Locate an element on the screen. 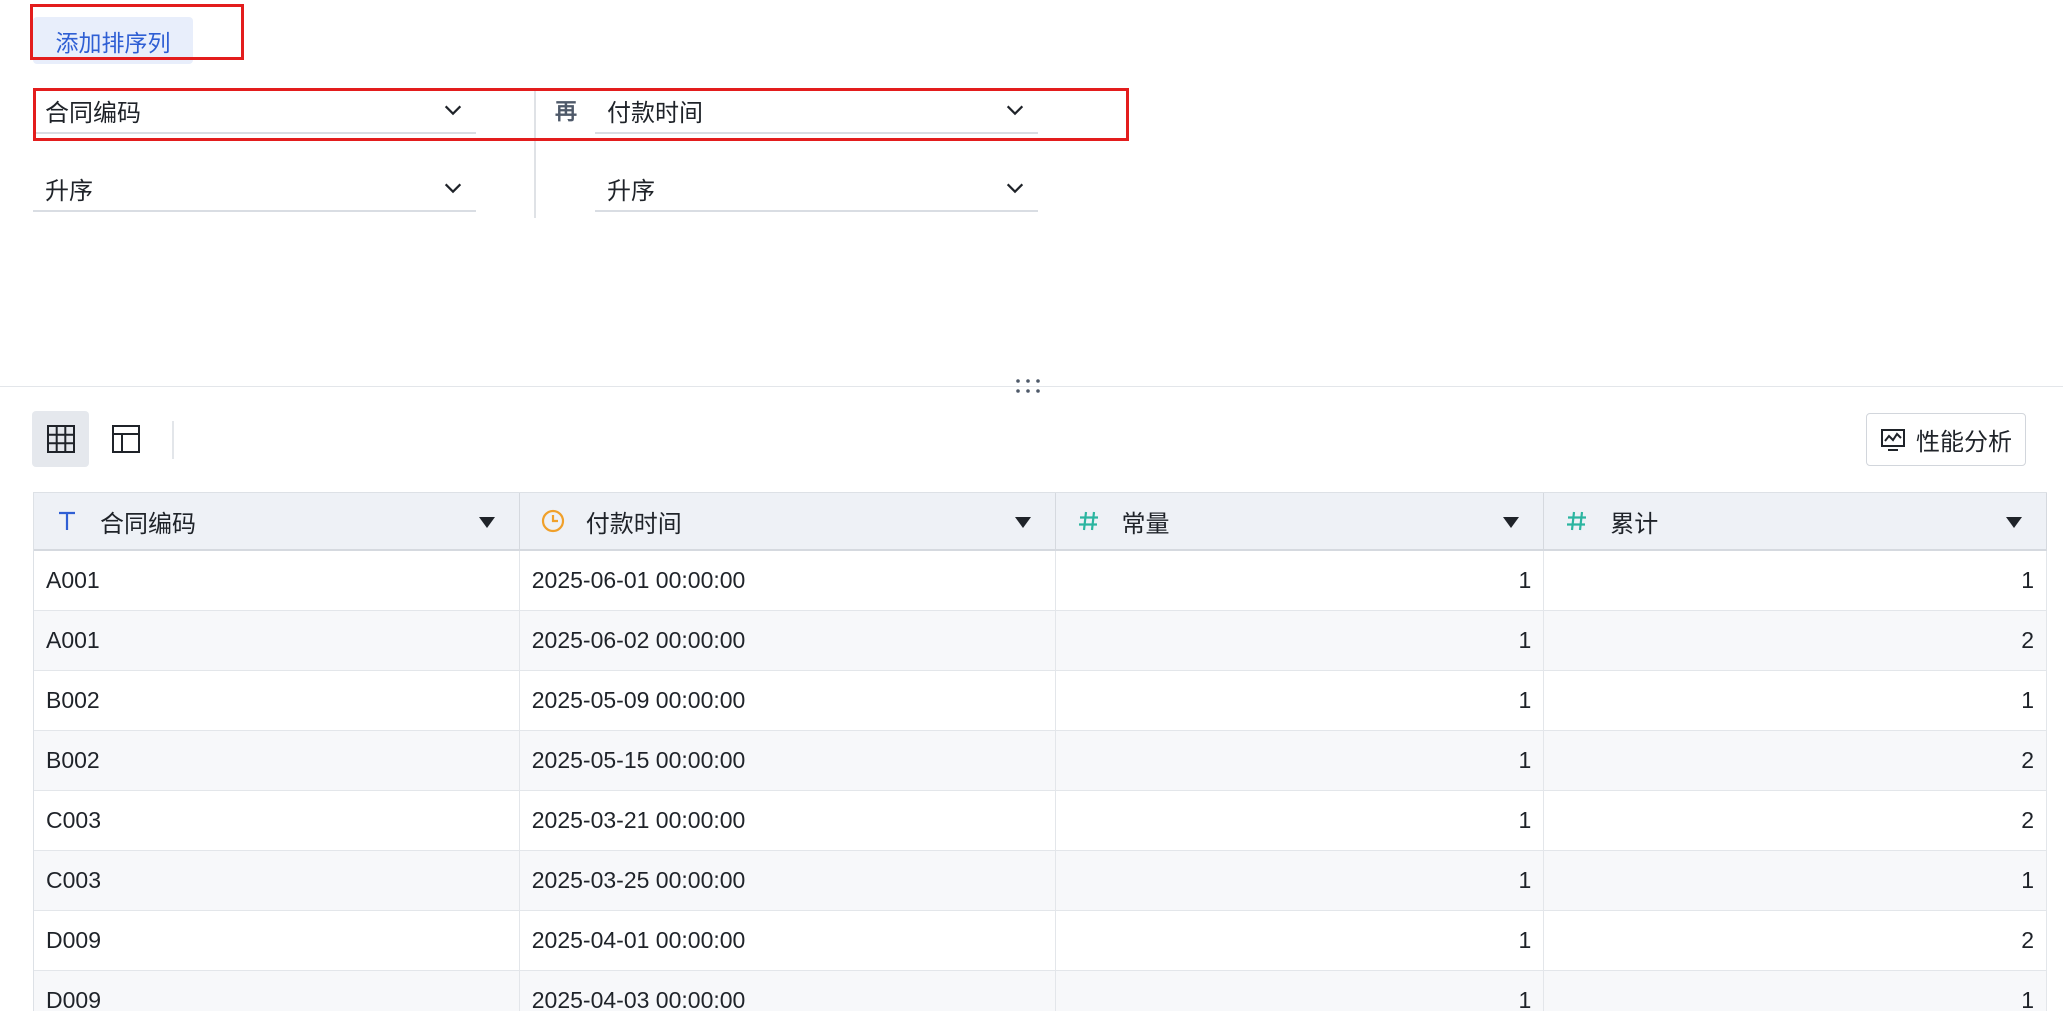 This screenshot has width=2063, height=1011. performance-analysis-button: 性能分析 is located at coordinates (1946, 439).